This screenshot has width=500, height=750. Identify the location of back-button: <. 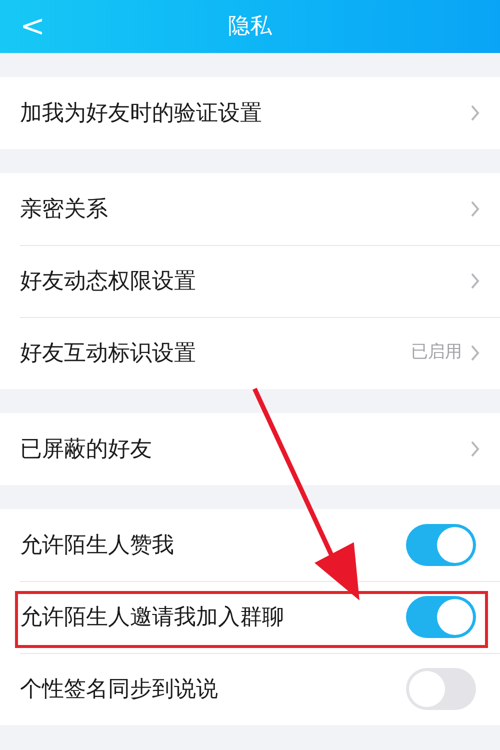
(33, 27).